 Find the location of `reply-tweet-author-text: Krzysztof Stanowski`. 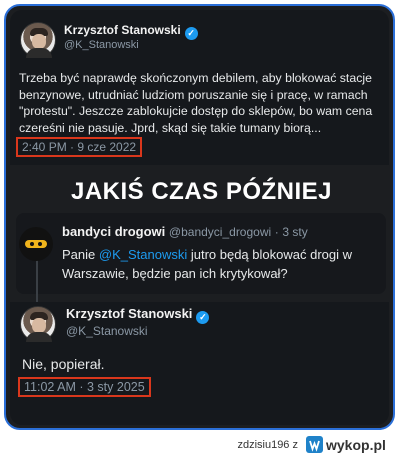

reply-tweet-author-text: Krzysztof Stanowski is located at coordinates (129, 313).